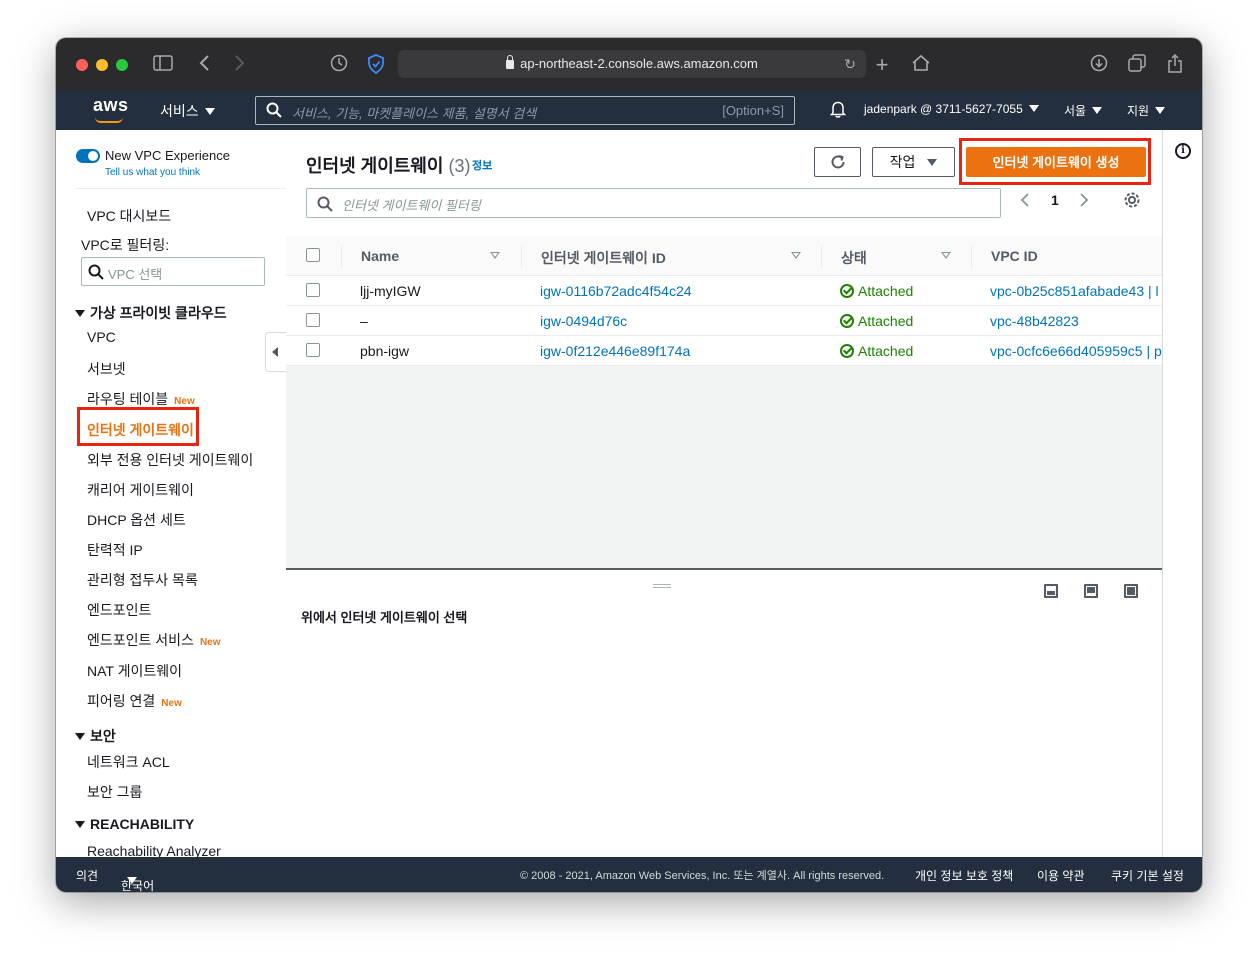 The width and height of the screenshot is (1258, 966). I want to click on zoom-window-button, so click(122, 65).